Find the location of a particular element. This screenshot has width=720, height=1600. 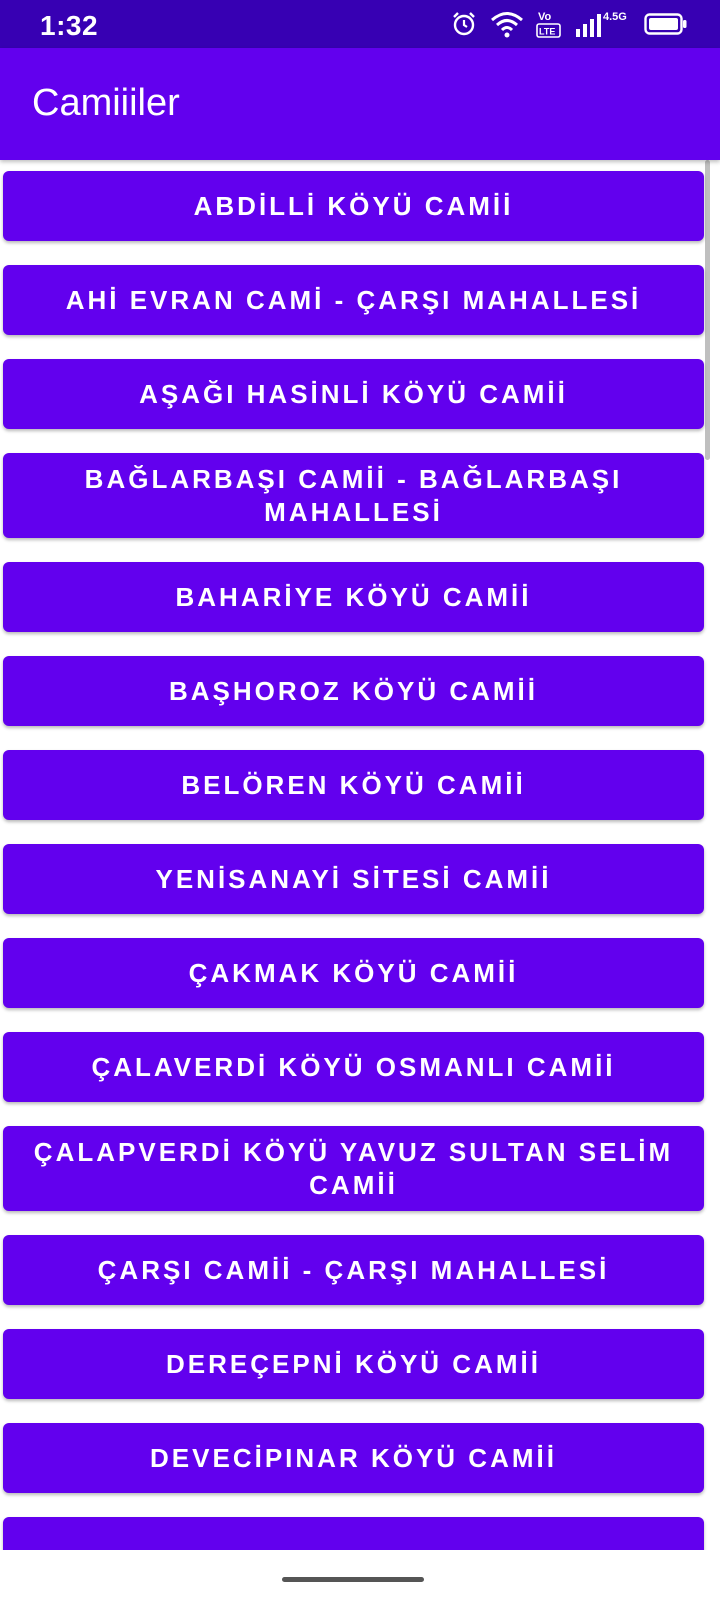

mosque-button-label: AŞAĞI HASİNLİ KÖYÜ CAMİİ is located at coordinates (353, 393).